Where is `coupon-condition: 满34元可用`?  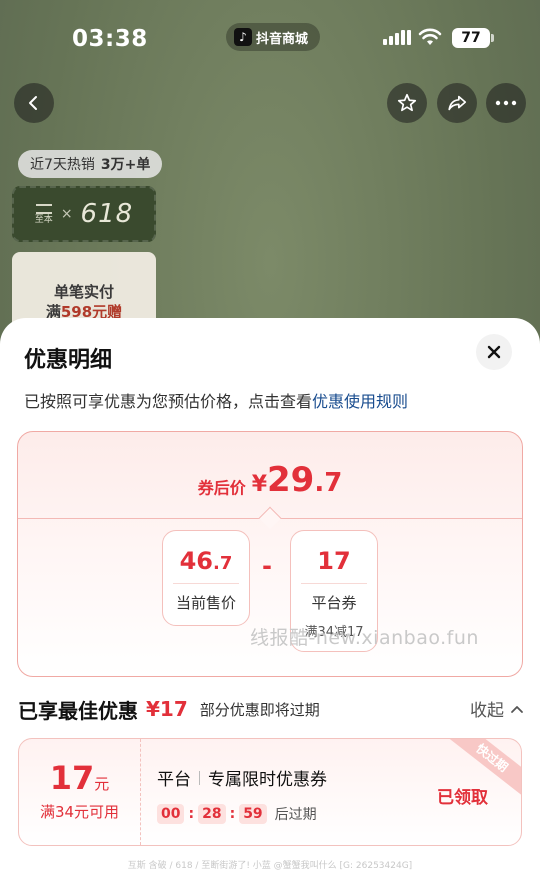
coupon-condition: 满34元可用 is located at coordinates (79, 812).